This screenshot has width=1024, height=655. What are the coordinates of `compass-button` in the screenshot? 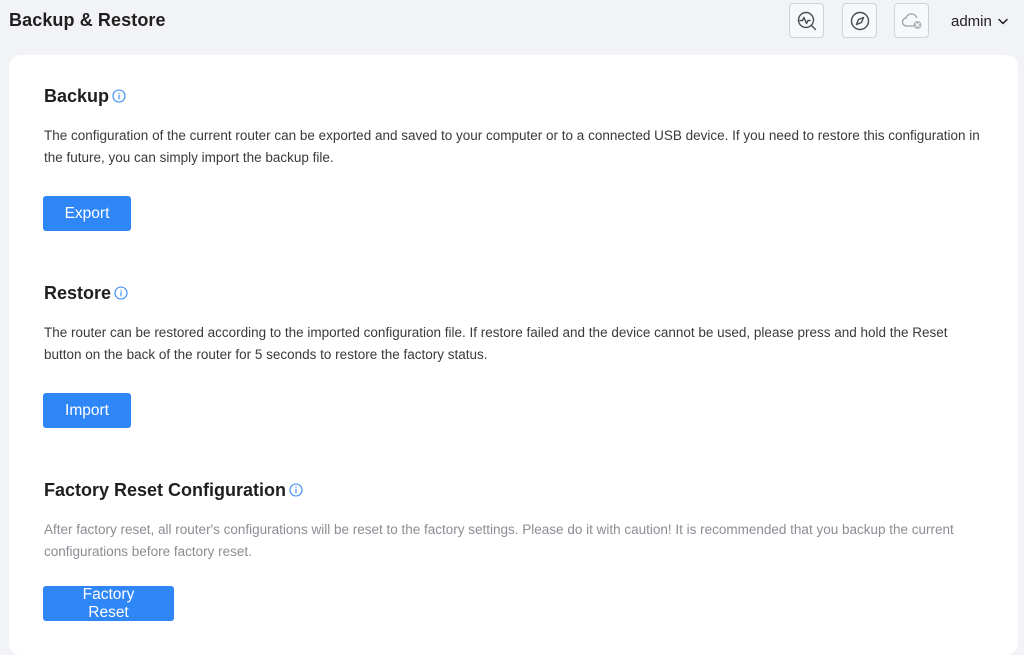 It's located at (859, 20).